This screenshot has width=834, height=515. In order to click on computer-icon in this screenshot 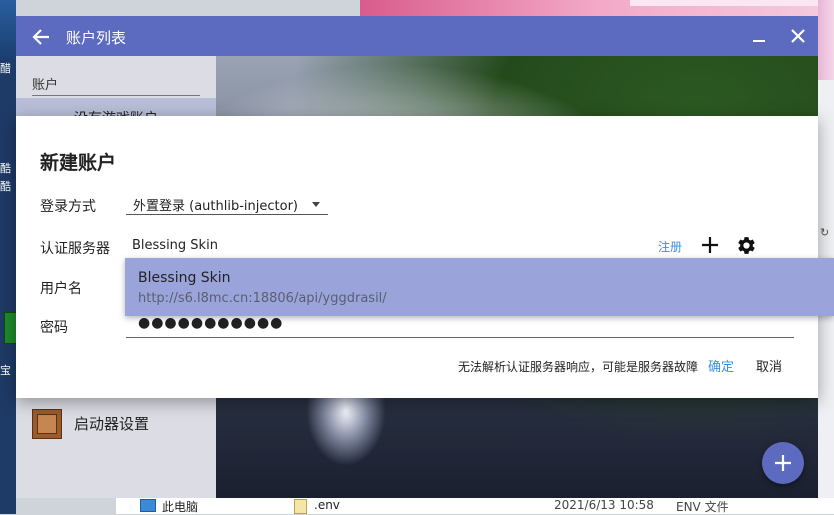, I will do `click(148, 505)`.